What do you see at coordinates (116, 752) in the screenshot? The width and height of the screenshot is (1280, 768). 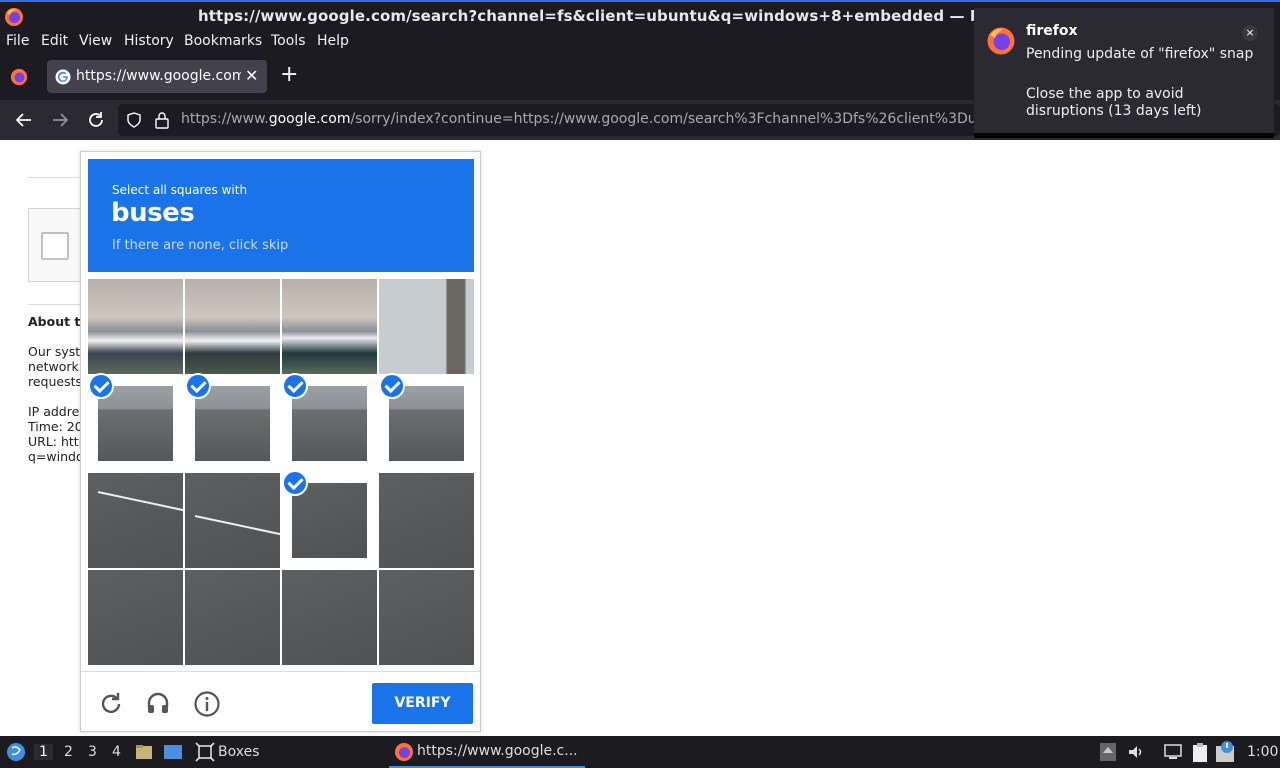 I see `workspace-4: 4` at bounding box center [116, 752].